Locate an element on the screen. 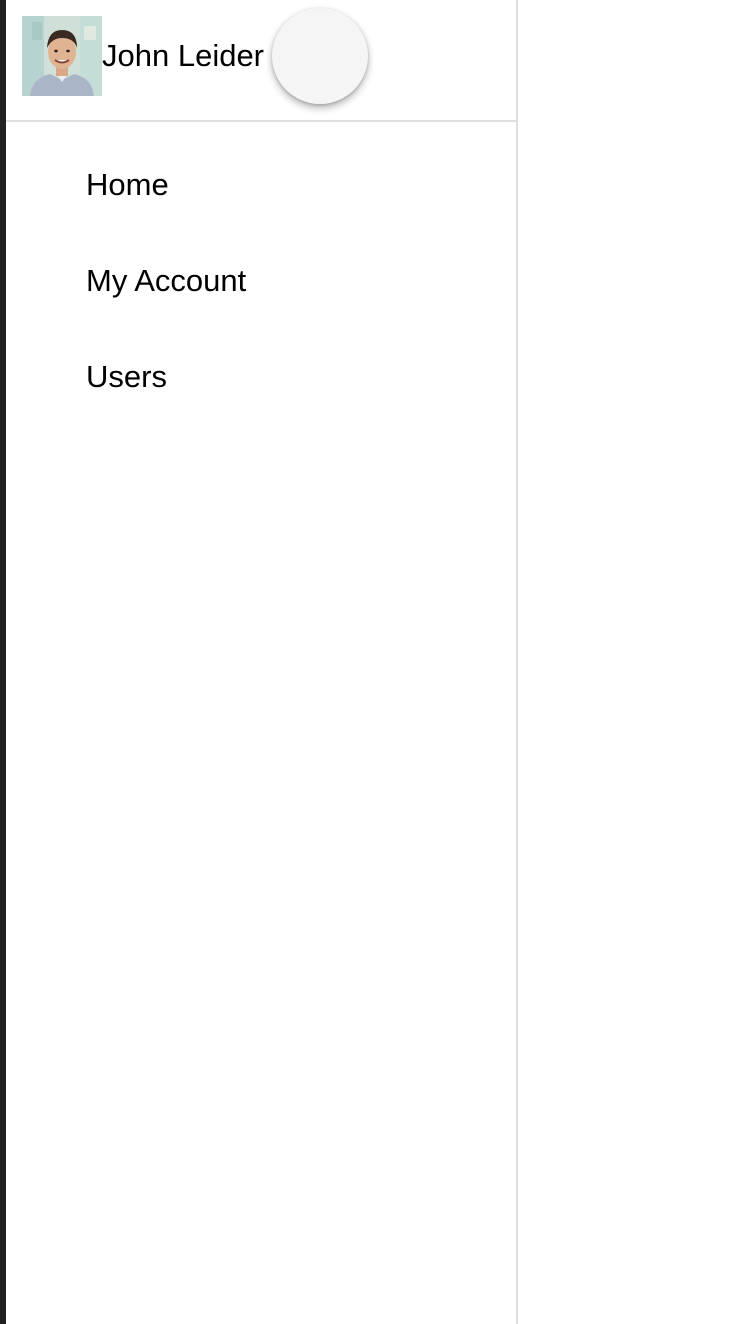 Image resolution: width=754 pixels, height=1324 pixels. drawer-header: John Leider is located at coordinates (261, 61).